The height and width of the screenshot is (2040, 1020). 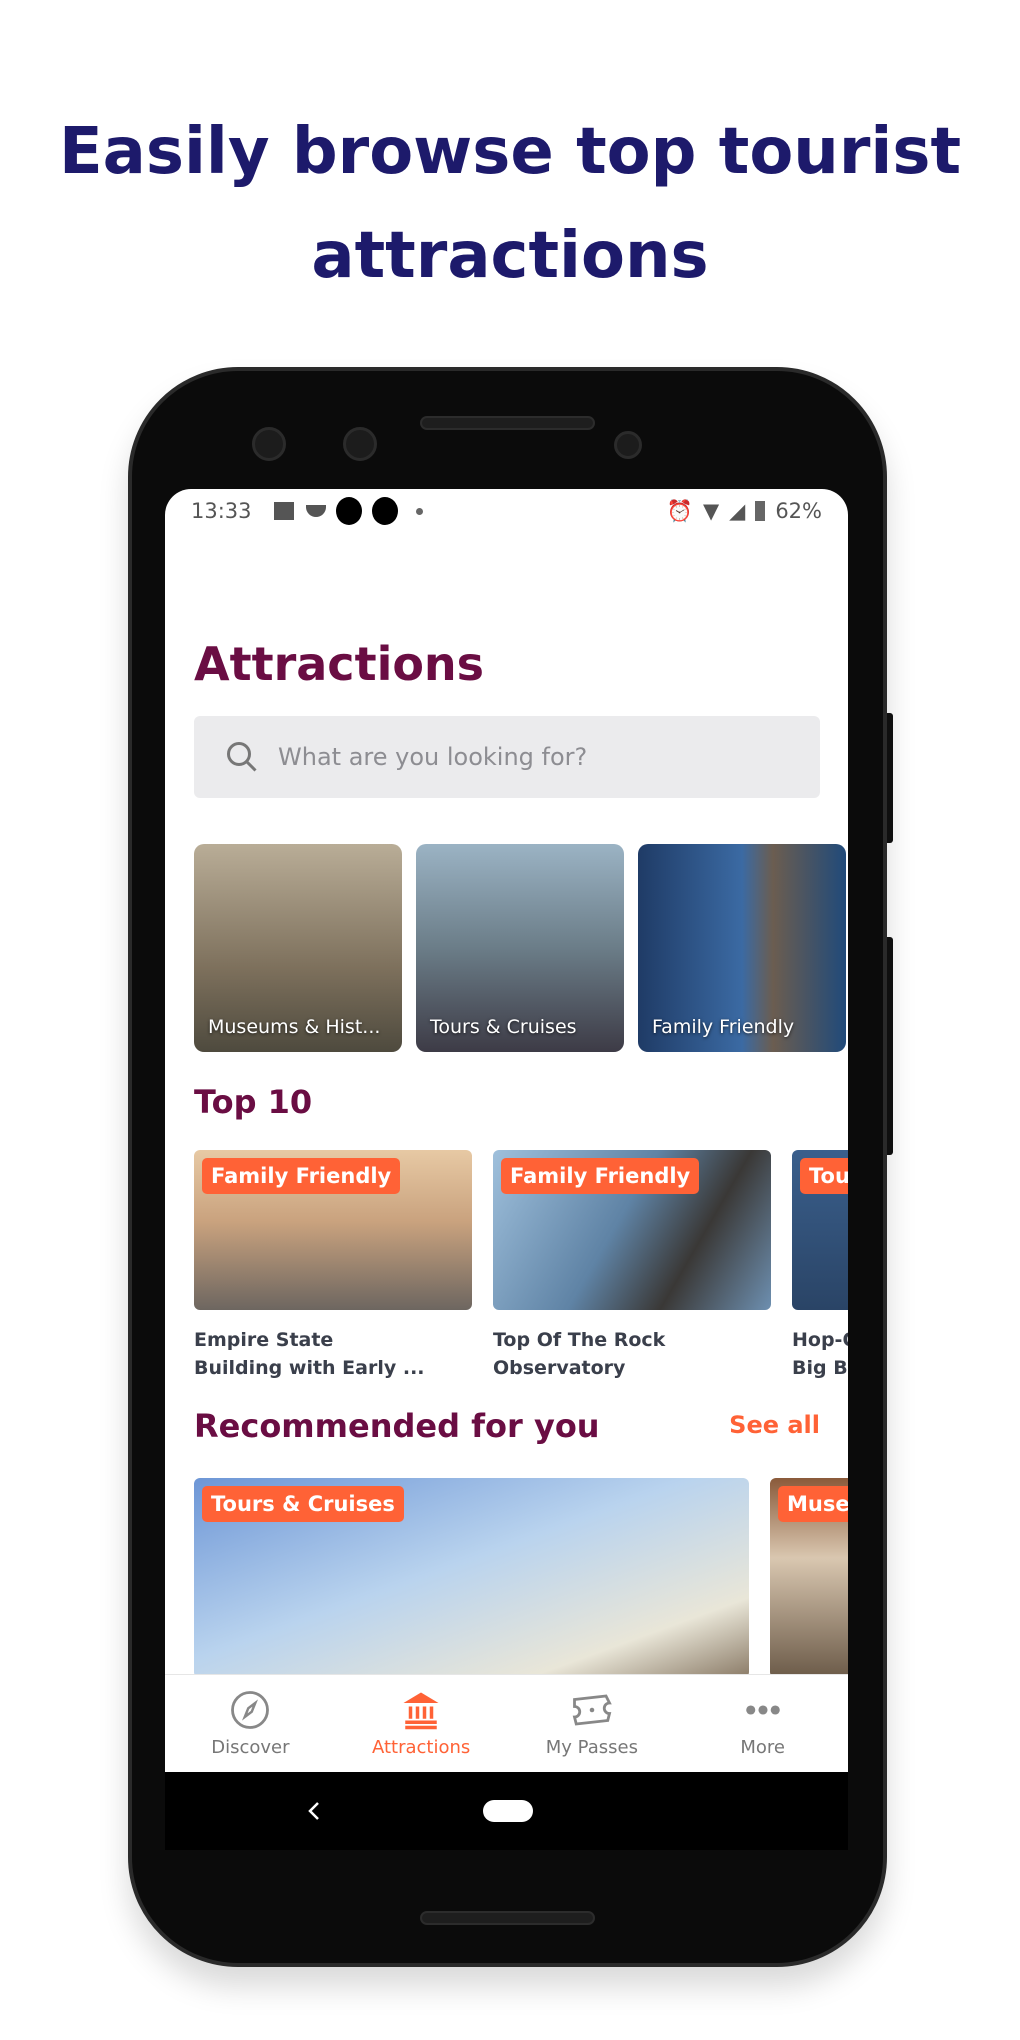 What do you see at coordinates (592, 1710) in the screenshot?
I see `ticket-icon` at bounding box center [592, 1710].